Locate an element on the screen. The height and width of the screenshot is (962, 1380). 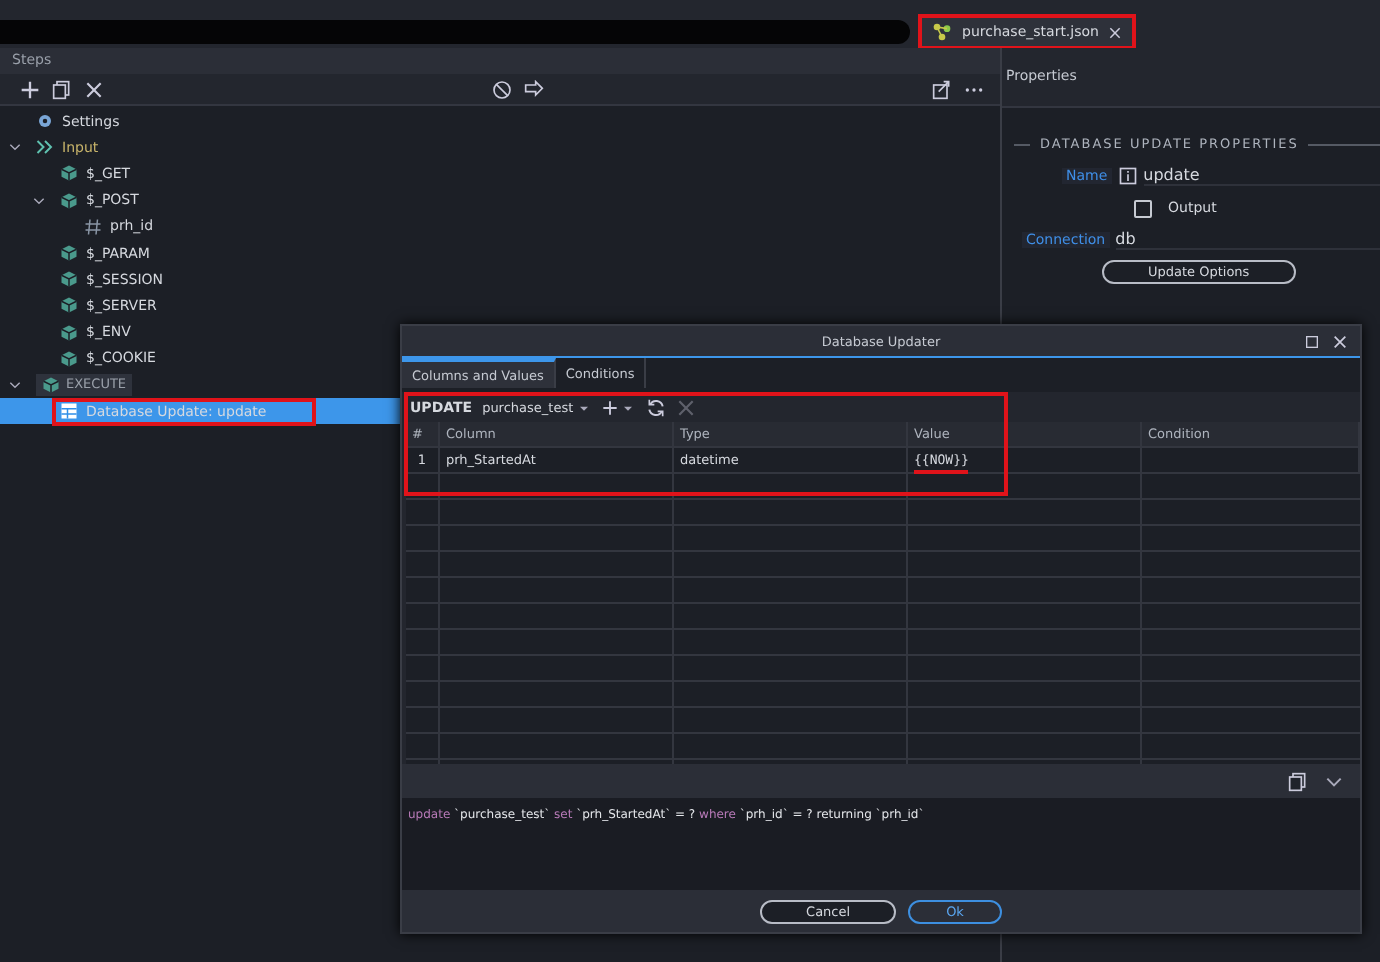
connection-field: db is located at coordinates (1247, 240).